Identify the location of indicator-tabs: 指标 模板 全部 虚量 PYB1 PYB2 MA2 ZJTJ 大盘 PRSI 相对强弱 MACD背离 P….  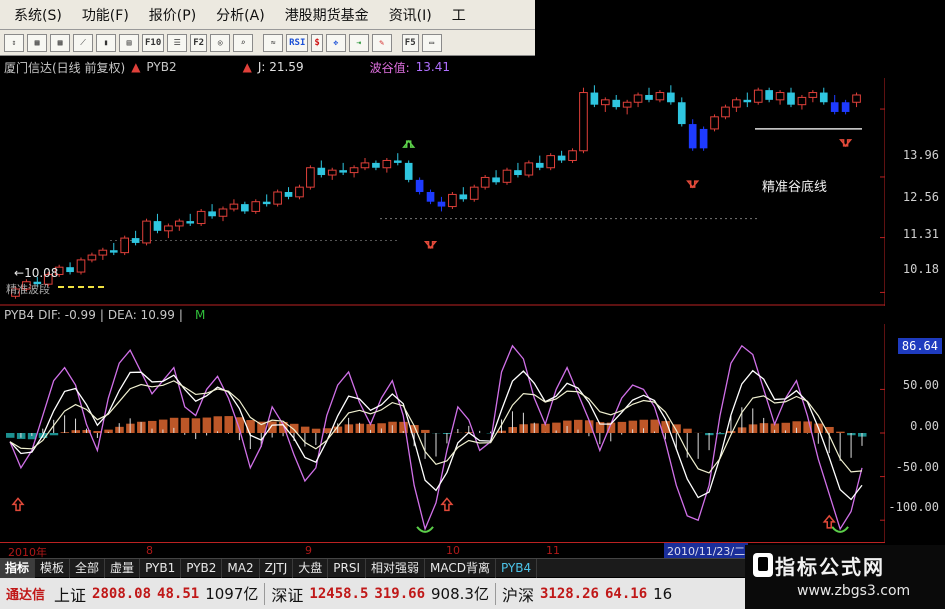
(380, 568).